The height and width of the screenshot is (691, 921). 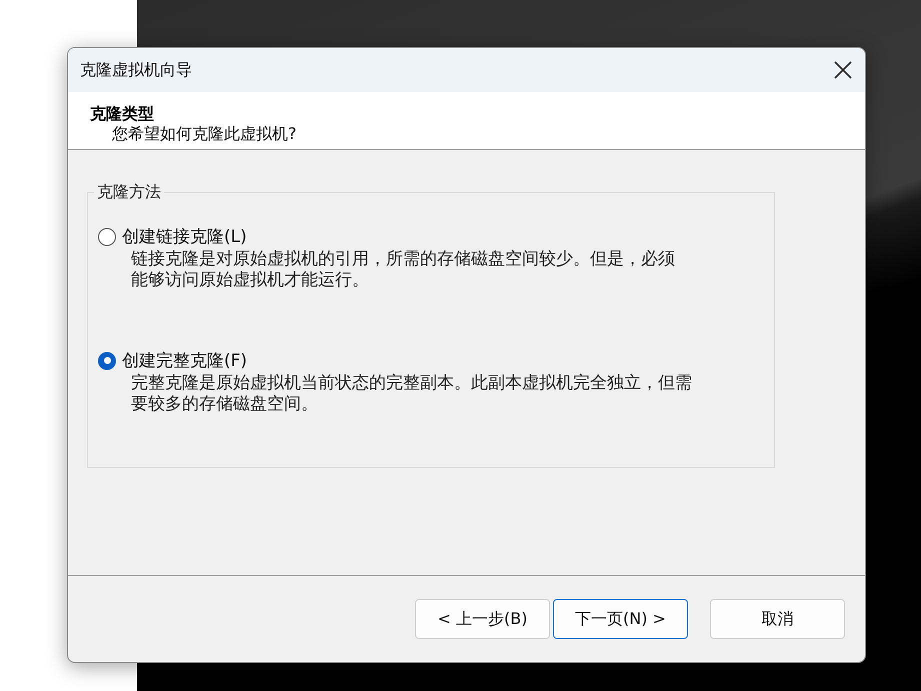 I want to click on description-line: 要较多的存储磁盘空间。, so click(x=224, y=404).